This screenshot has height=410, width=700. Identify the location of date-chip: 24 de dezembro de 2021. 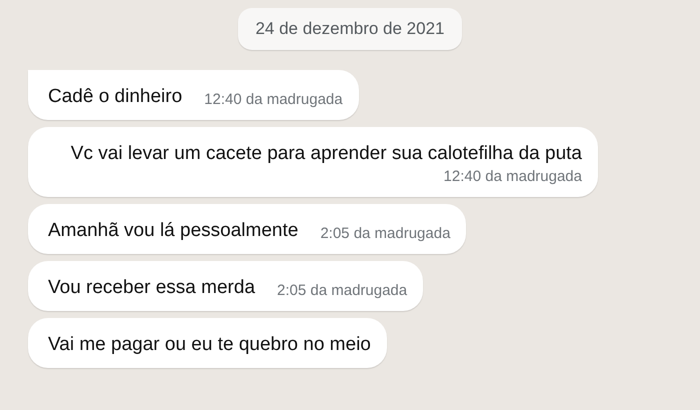
(350, 29).